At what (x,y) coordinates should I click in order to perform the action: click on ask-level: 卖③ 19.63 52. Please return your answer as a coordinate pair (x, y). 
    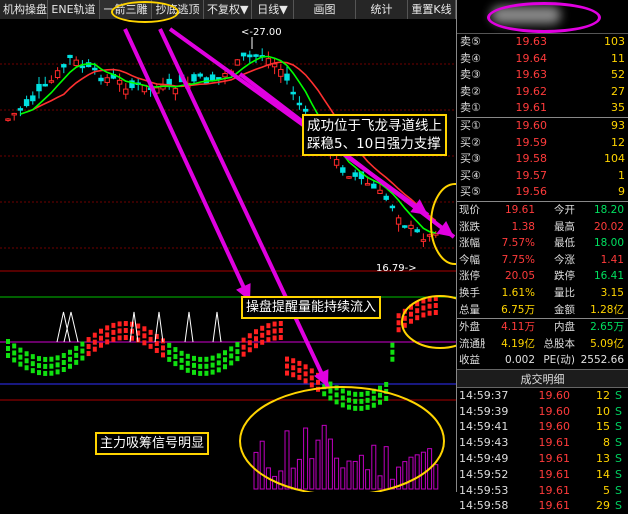
    Looking at the image, I should click on (542, 75).